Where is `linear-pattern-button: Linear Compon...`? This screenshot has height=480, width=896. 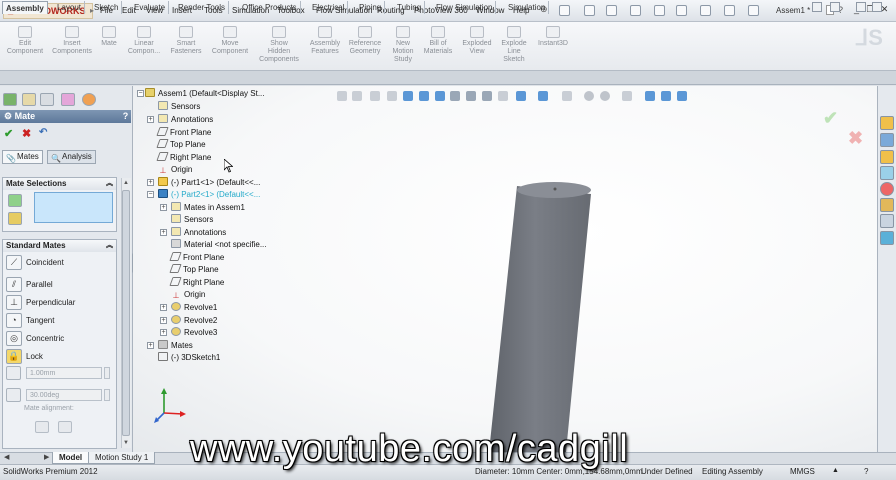
linear-pattern-button: Linear Compon... is located at coordinates (144, 41).